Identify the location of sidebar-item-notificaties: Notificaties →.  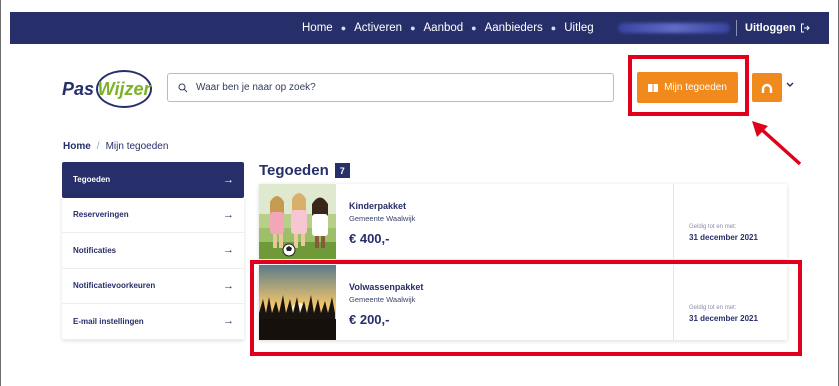
(153, 251).